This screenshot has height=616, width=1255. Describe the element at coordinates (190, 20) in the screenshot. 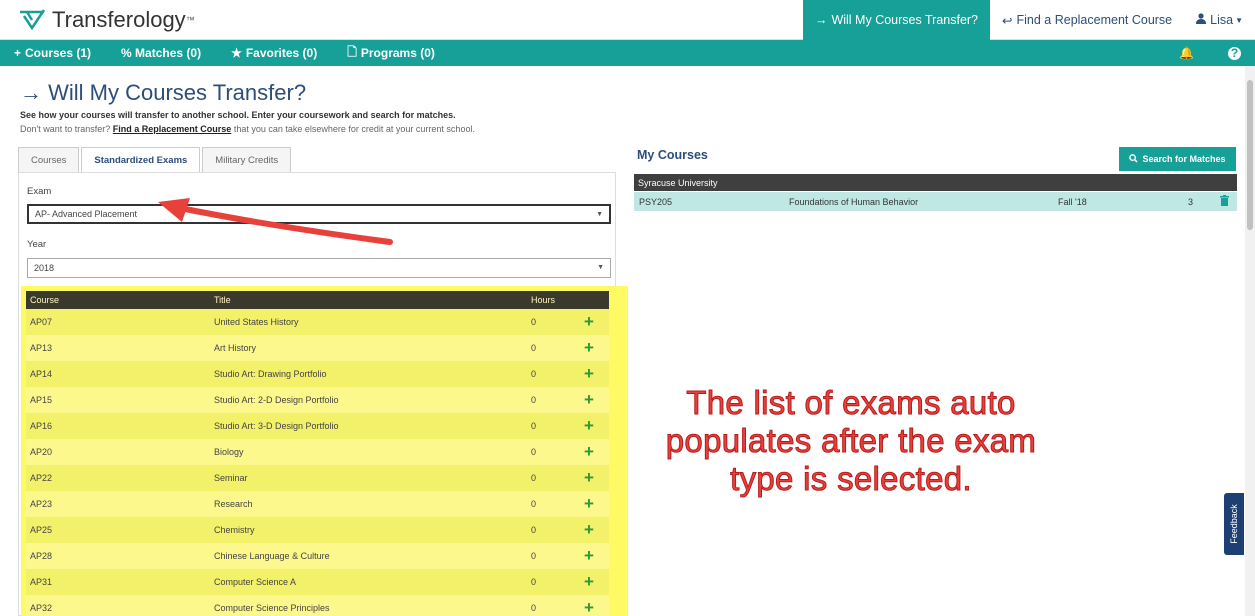

I see `brand-tm: ™` at that location.